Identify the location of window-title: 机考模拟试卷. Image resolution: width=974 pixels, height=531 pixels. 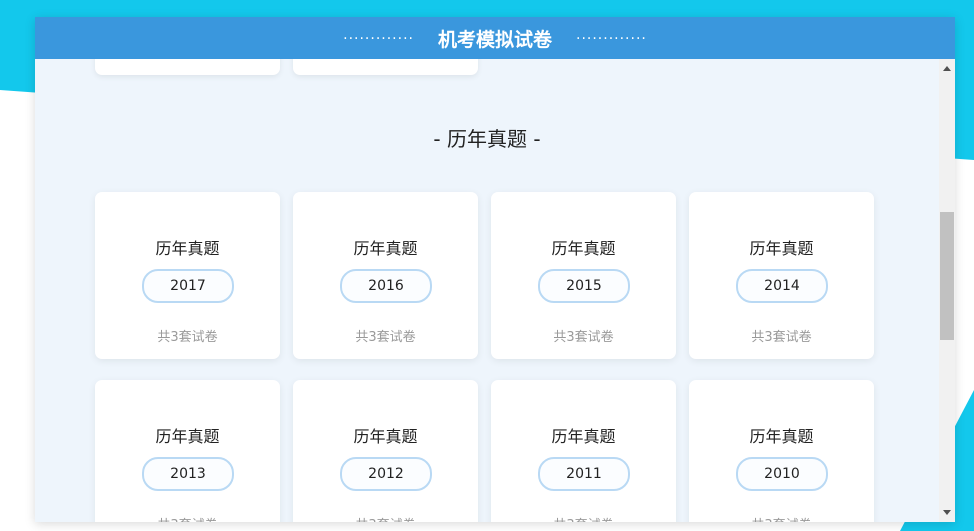
(494, 39).